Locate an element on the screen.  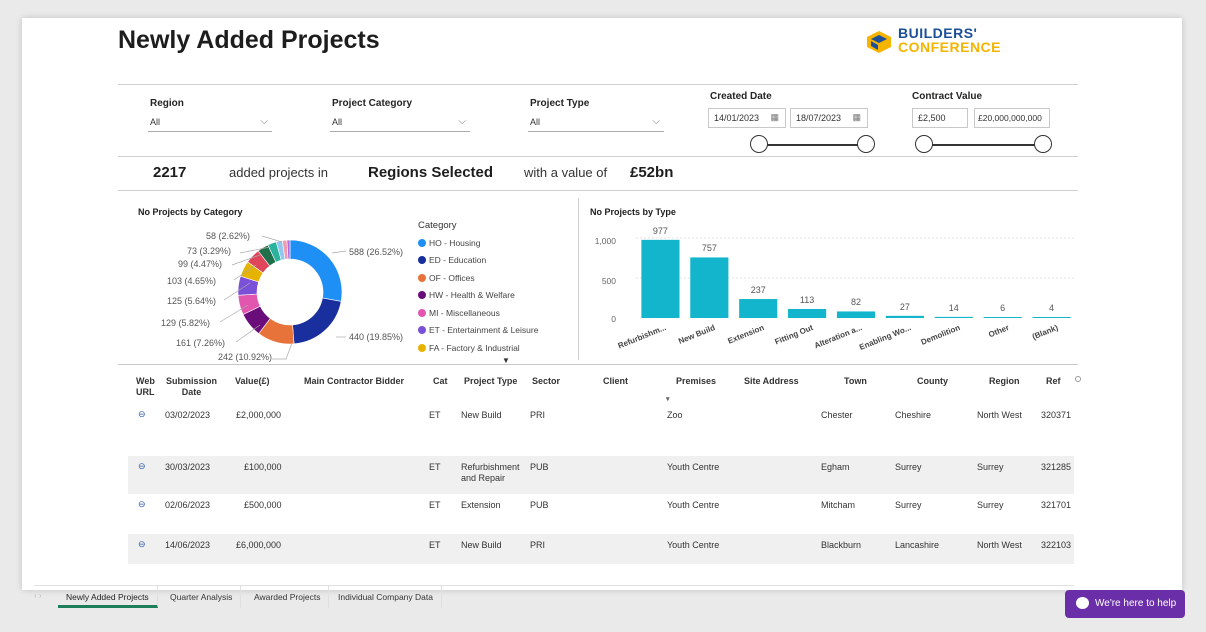
bar-value-label: 757 is located at coordinates (709, 248).